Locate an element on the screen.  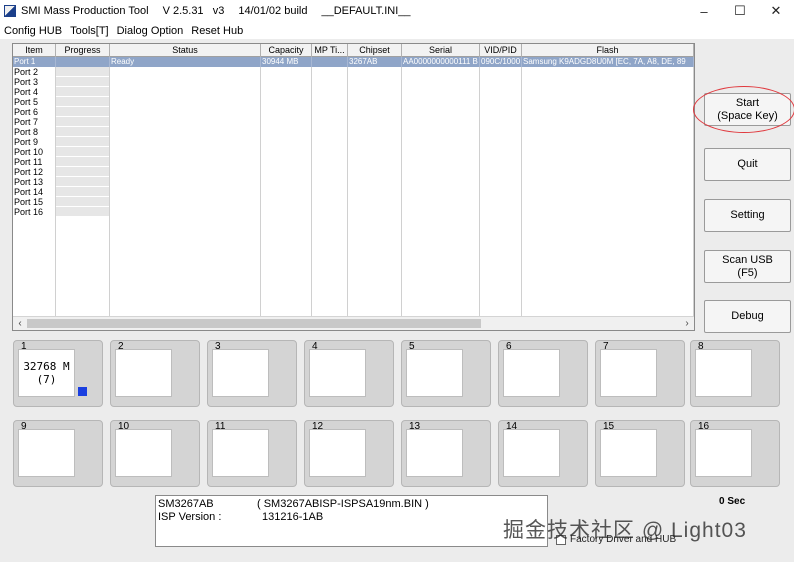
port-box-3: 3 is located at coordinates (252, 373).